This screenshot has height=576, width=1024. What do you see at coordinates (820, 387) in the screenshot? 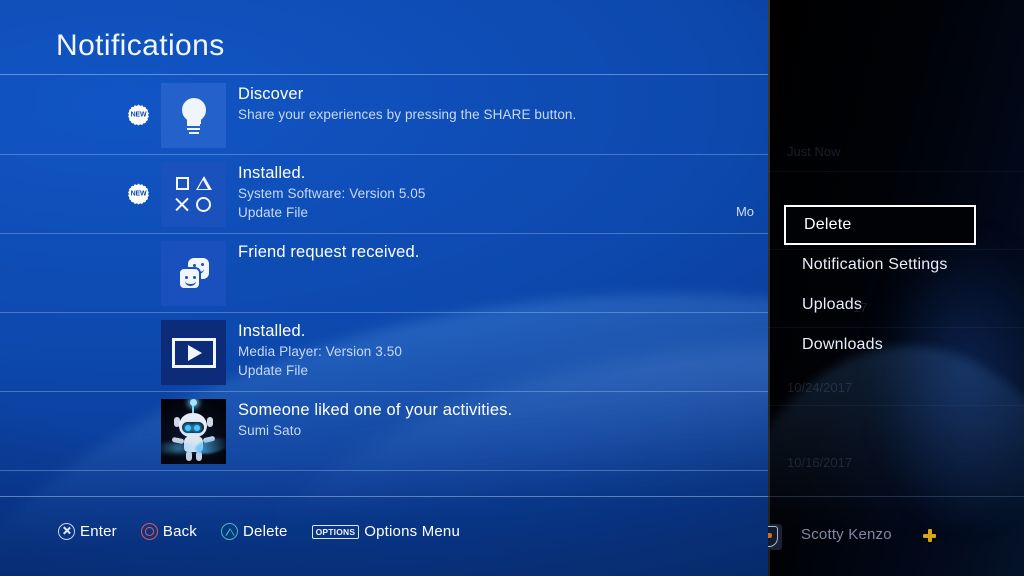
I see `ghost-timestamp: 10/24/2017` at bounding box center [820, 387].